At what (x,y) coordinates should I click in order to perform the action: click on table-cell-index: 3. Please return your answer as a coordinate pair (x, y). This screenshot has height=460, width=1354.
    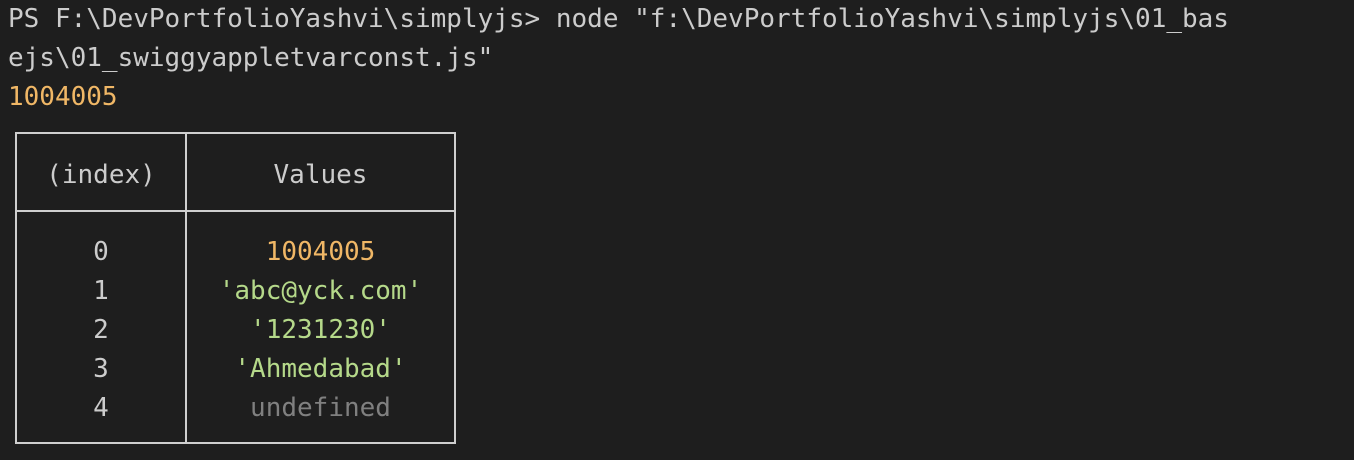
    Looking at the image, I should click on (101, 369).